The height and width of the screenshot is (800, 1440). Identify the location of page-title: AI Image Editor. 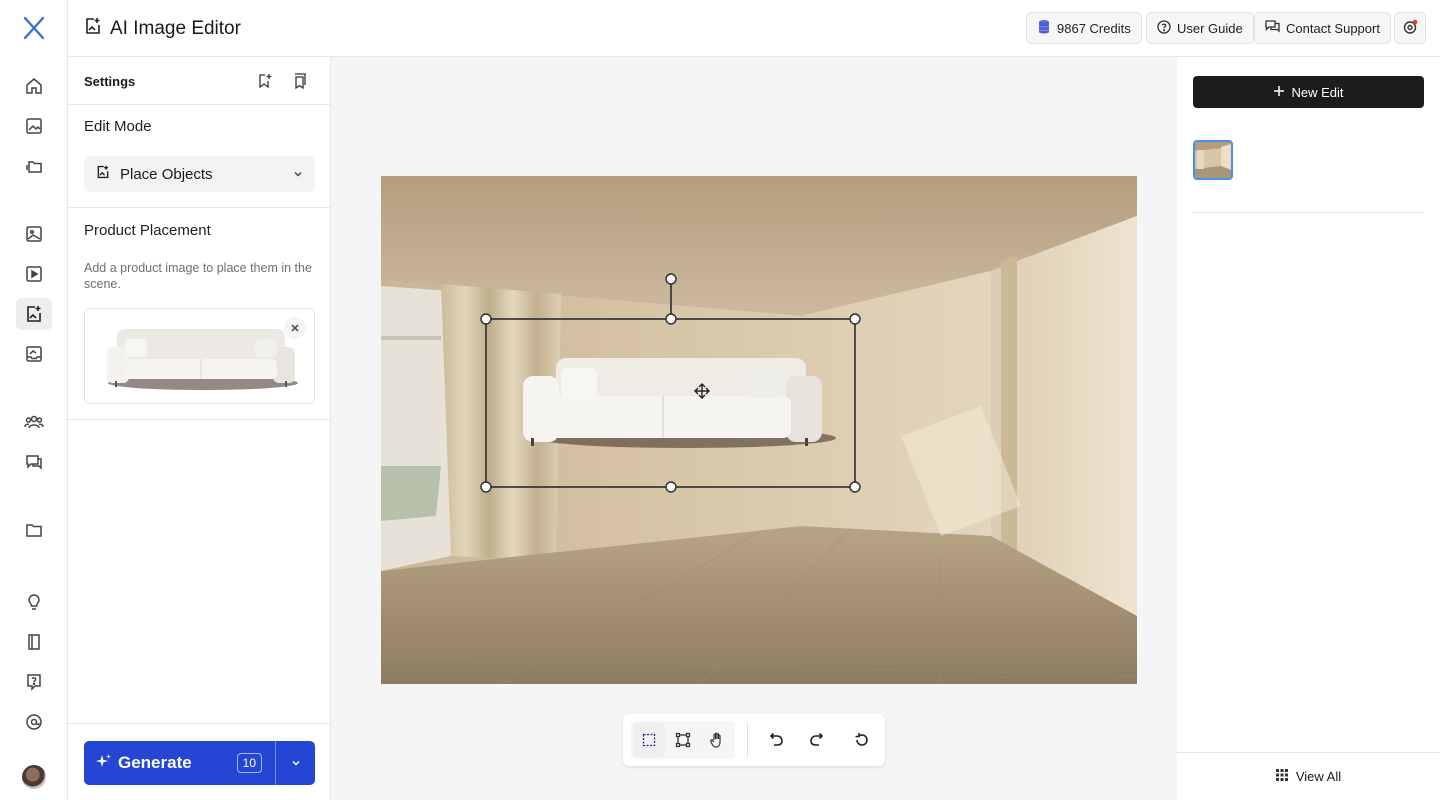
(162, 29).